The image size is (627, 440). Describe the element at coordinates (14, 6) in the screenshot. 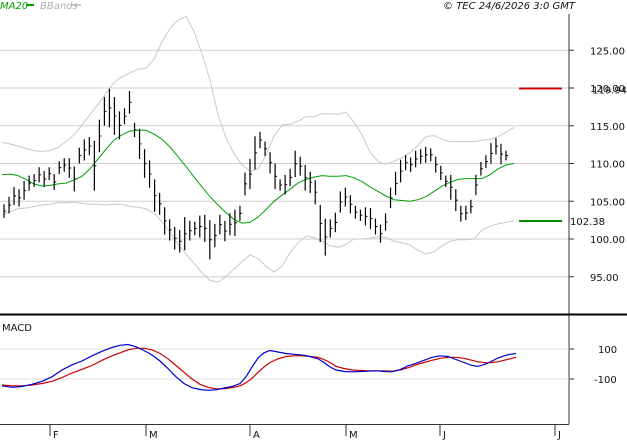

I see `ma20-legend-label: MA20` at that location.